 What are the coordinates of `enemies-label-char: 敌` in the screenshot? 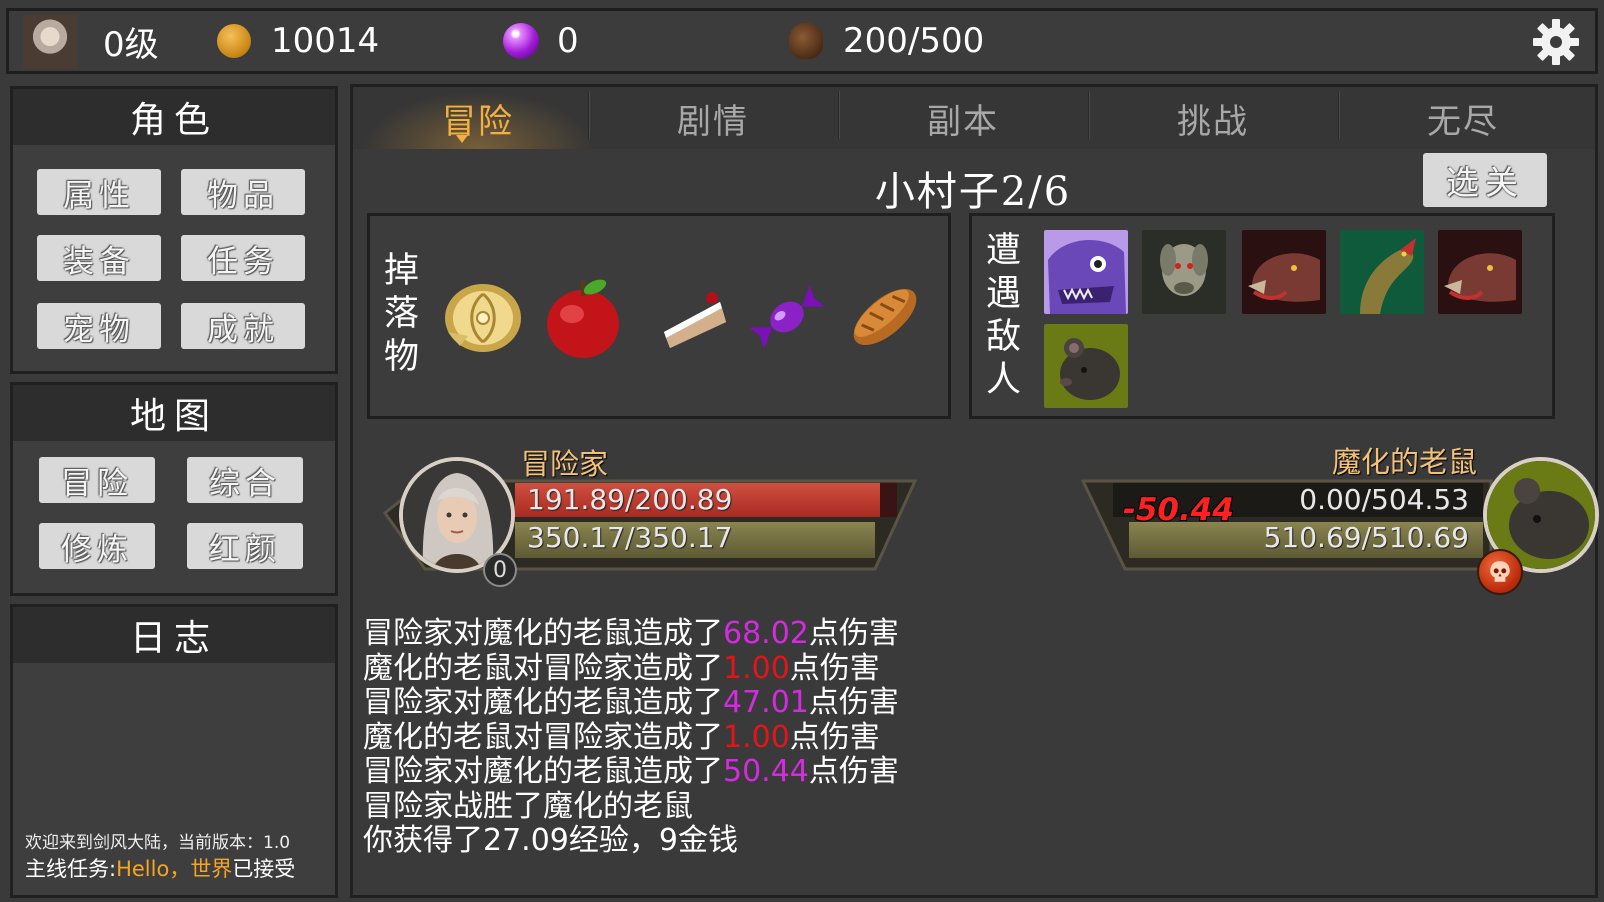 It's located at (1004, 337).